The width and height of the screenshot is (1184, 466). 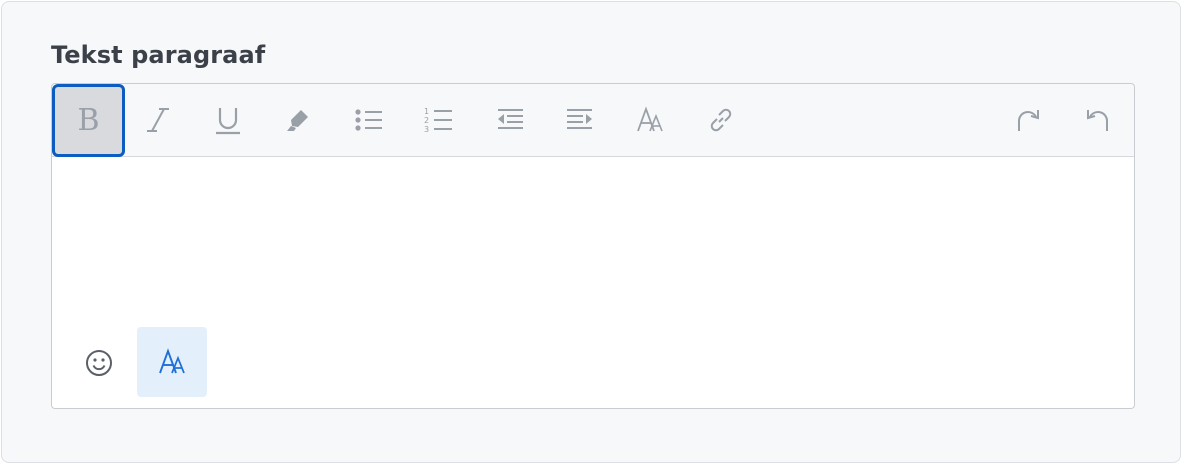 What do you see at coordinates (426, 111) in the screenshot?
I see `svg-text: 1` at bounding box center [426, 111].